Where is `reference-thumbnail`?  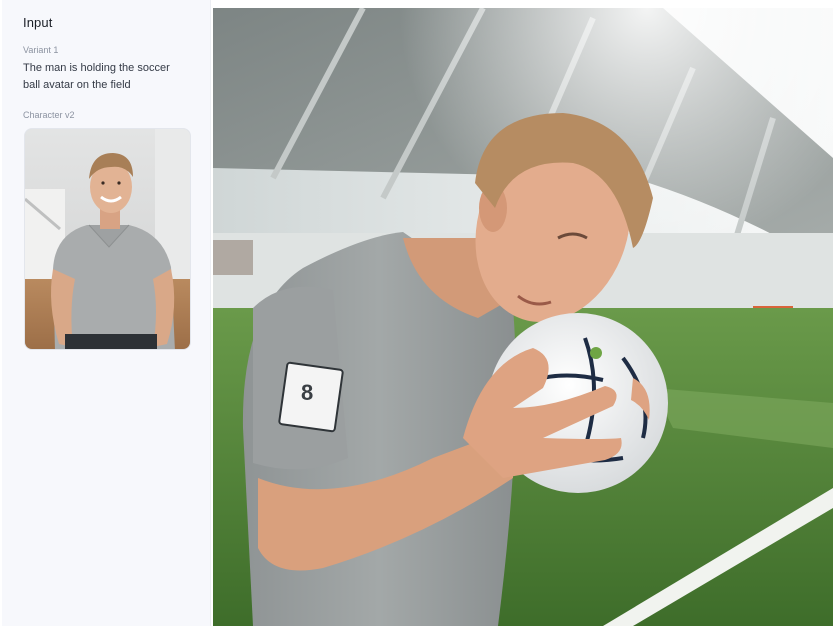 reference-thumbnail is located at coordinates (107, 239).